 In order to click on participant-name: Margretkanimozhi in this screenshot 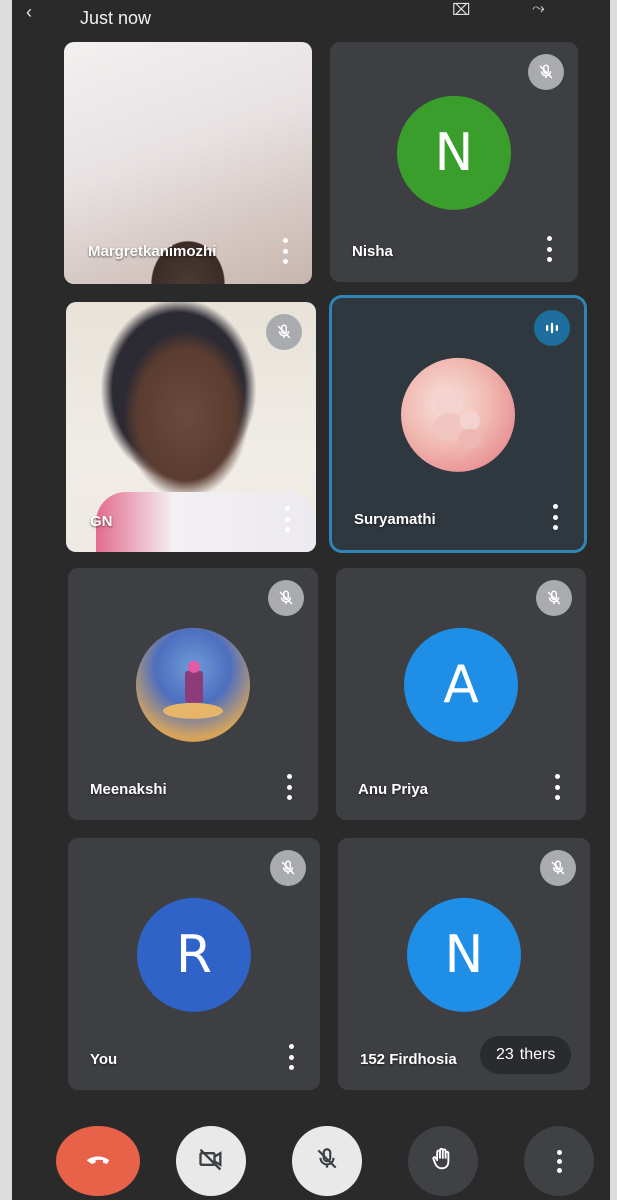, I will do `click(152, 251)`.